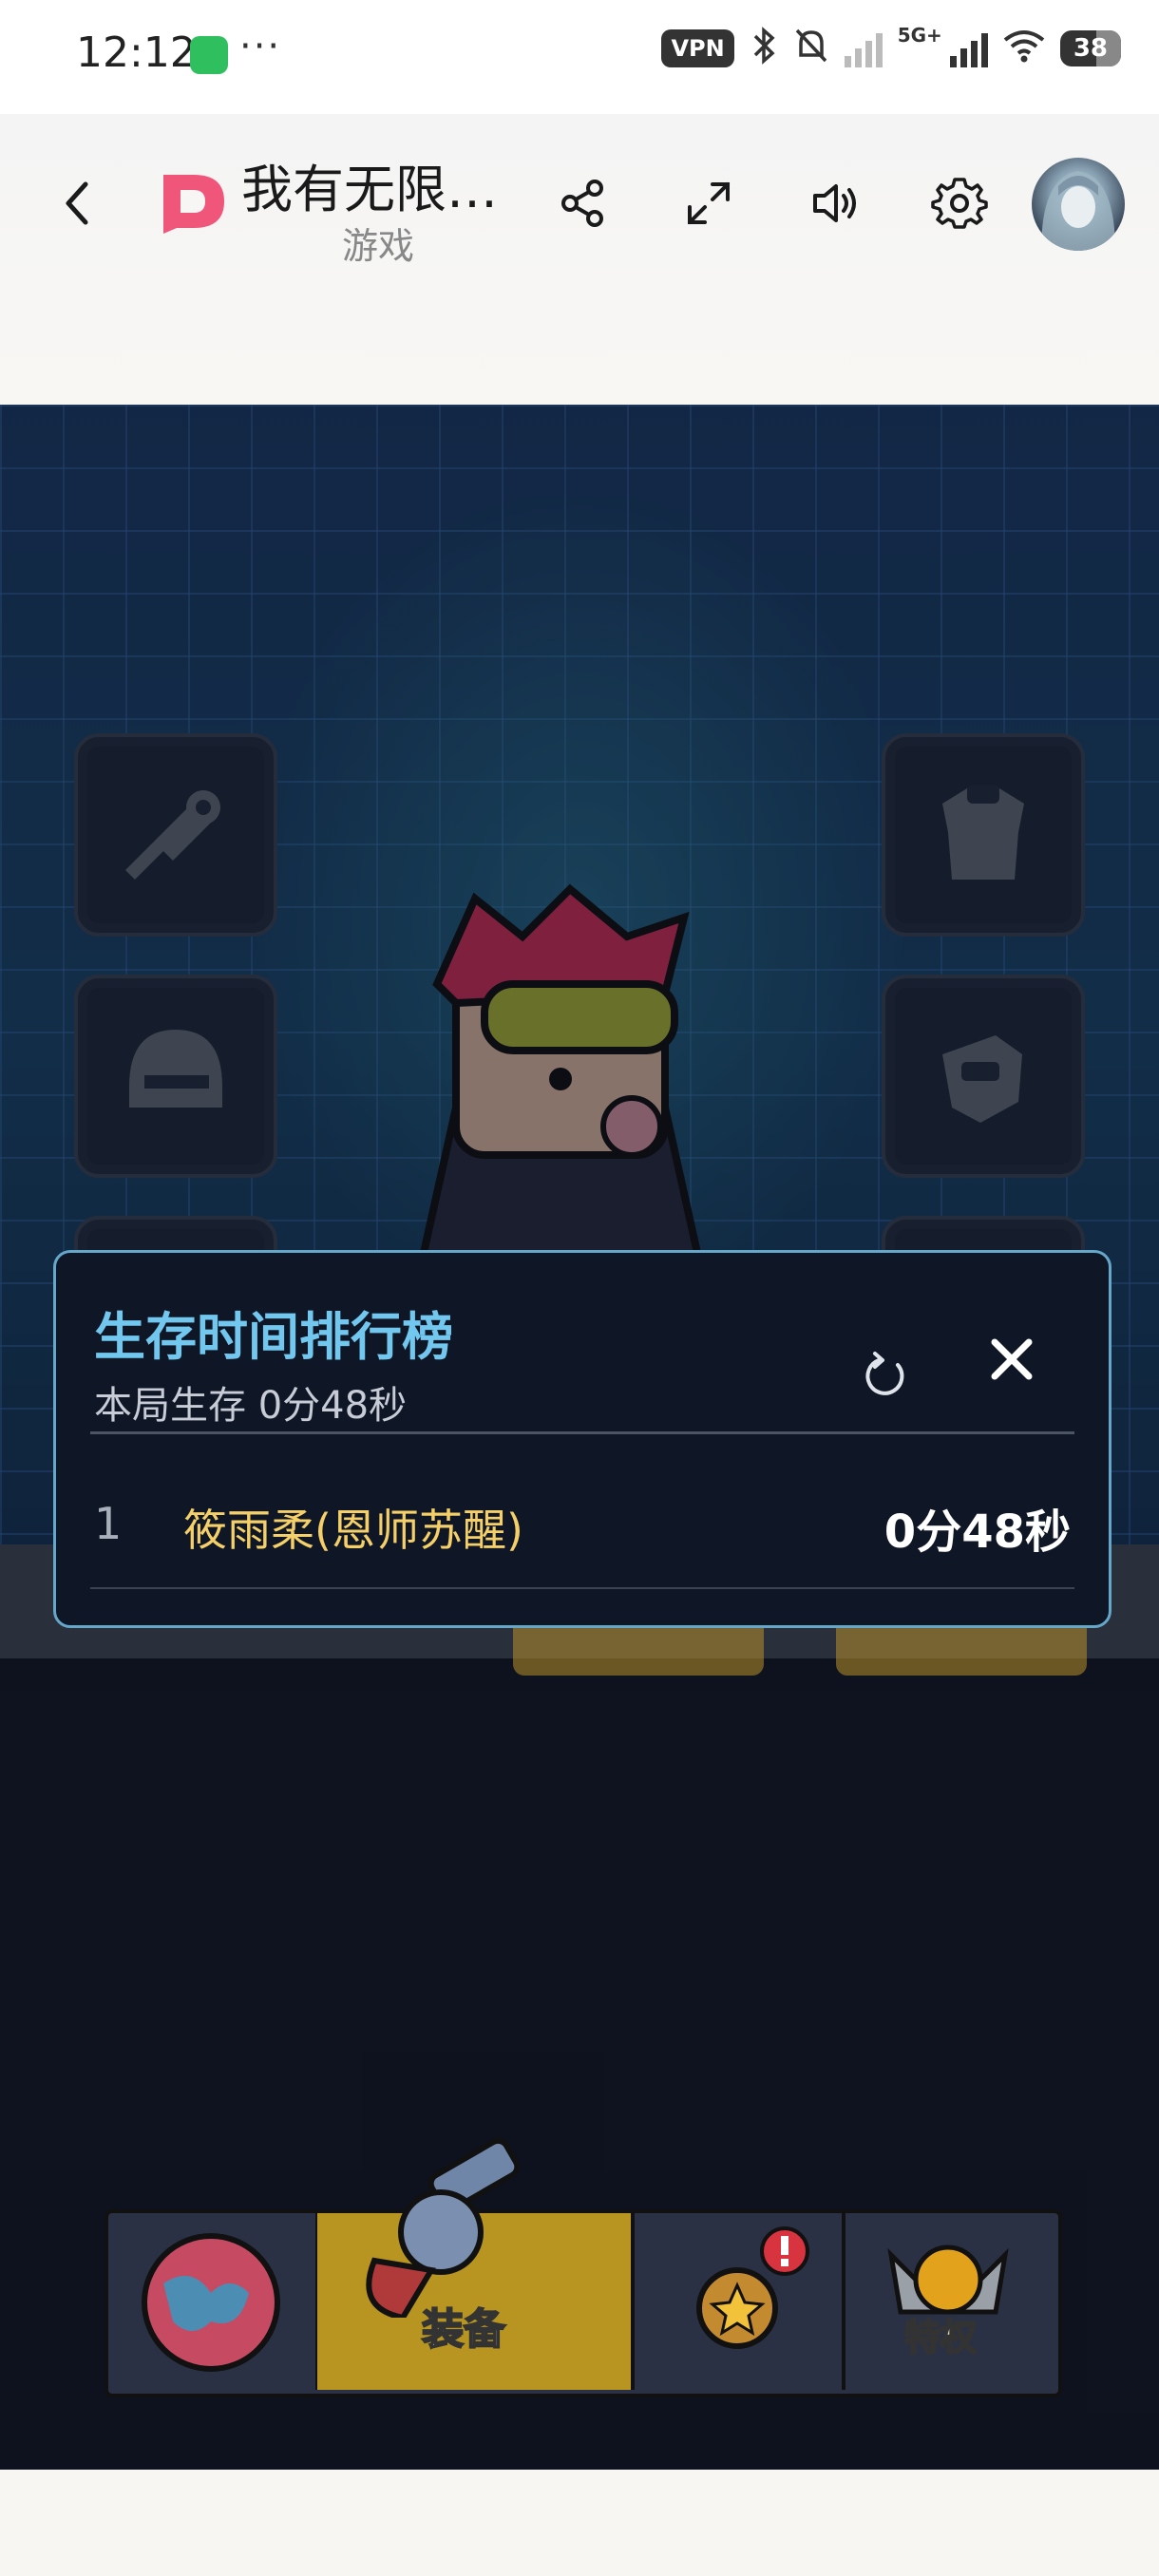 This screenshot has width=1159, height=2576. I want to click on sound-button, so click(834, 203).